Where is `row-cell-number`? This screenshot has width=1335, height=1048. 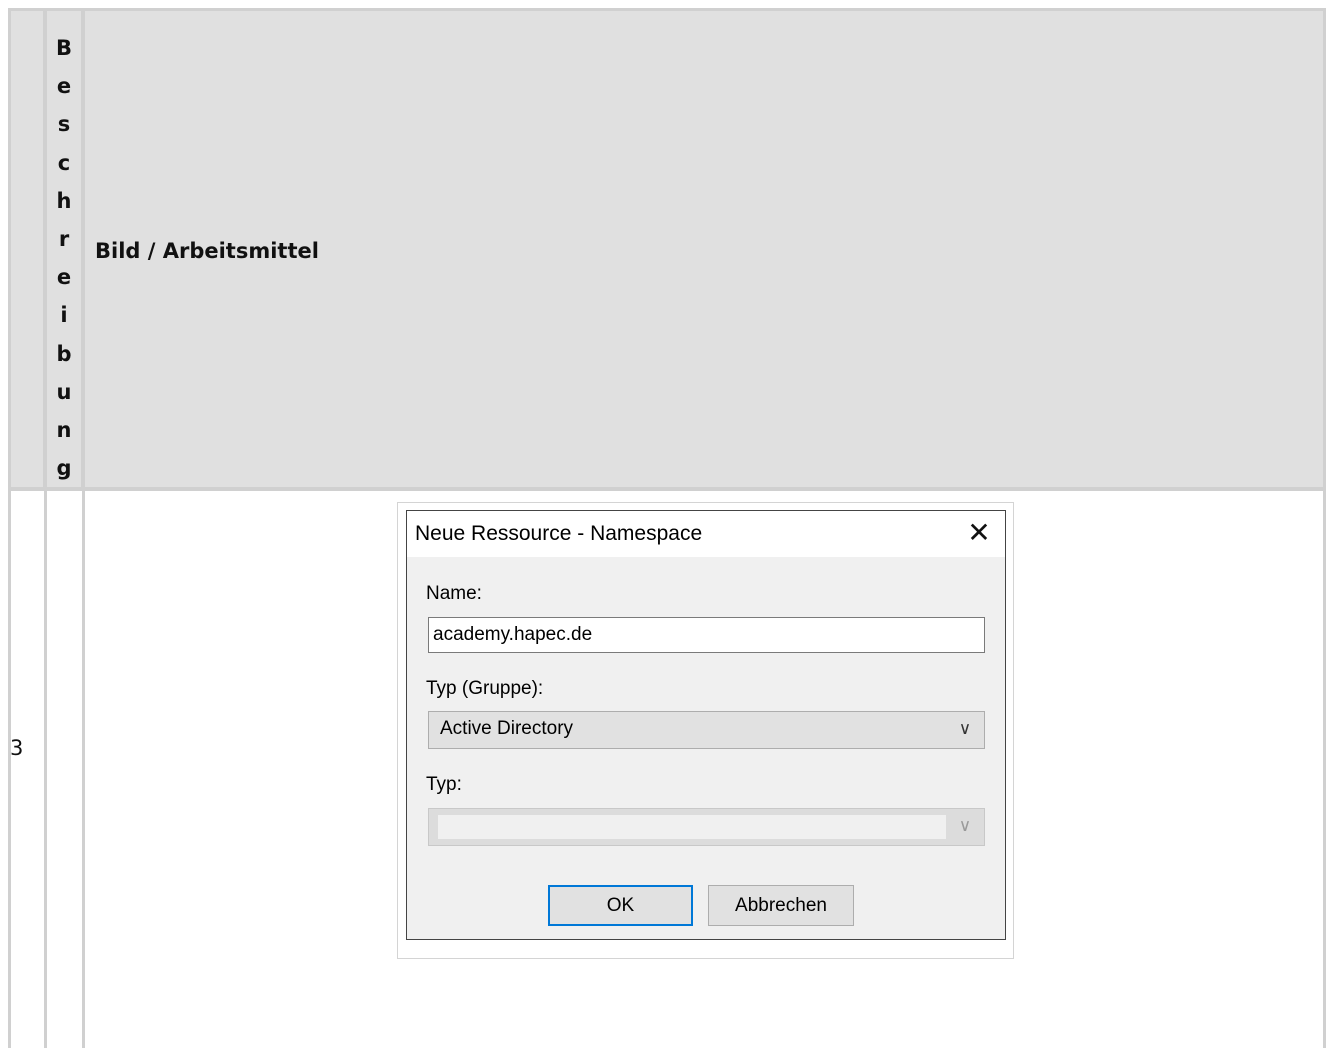
row-cell-number is located at coordinates (27, 768).